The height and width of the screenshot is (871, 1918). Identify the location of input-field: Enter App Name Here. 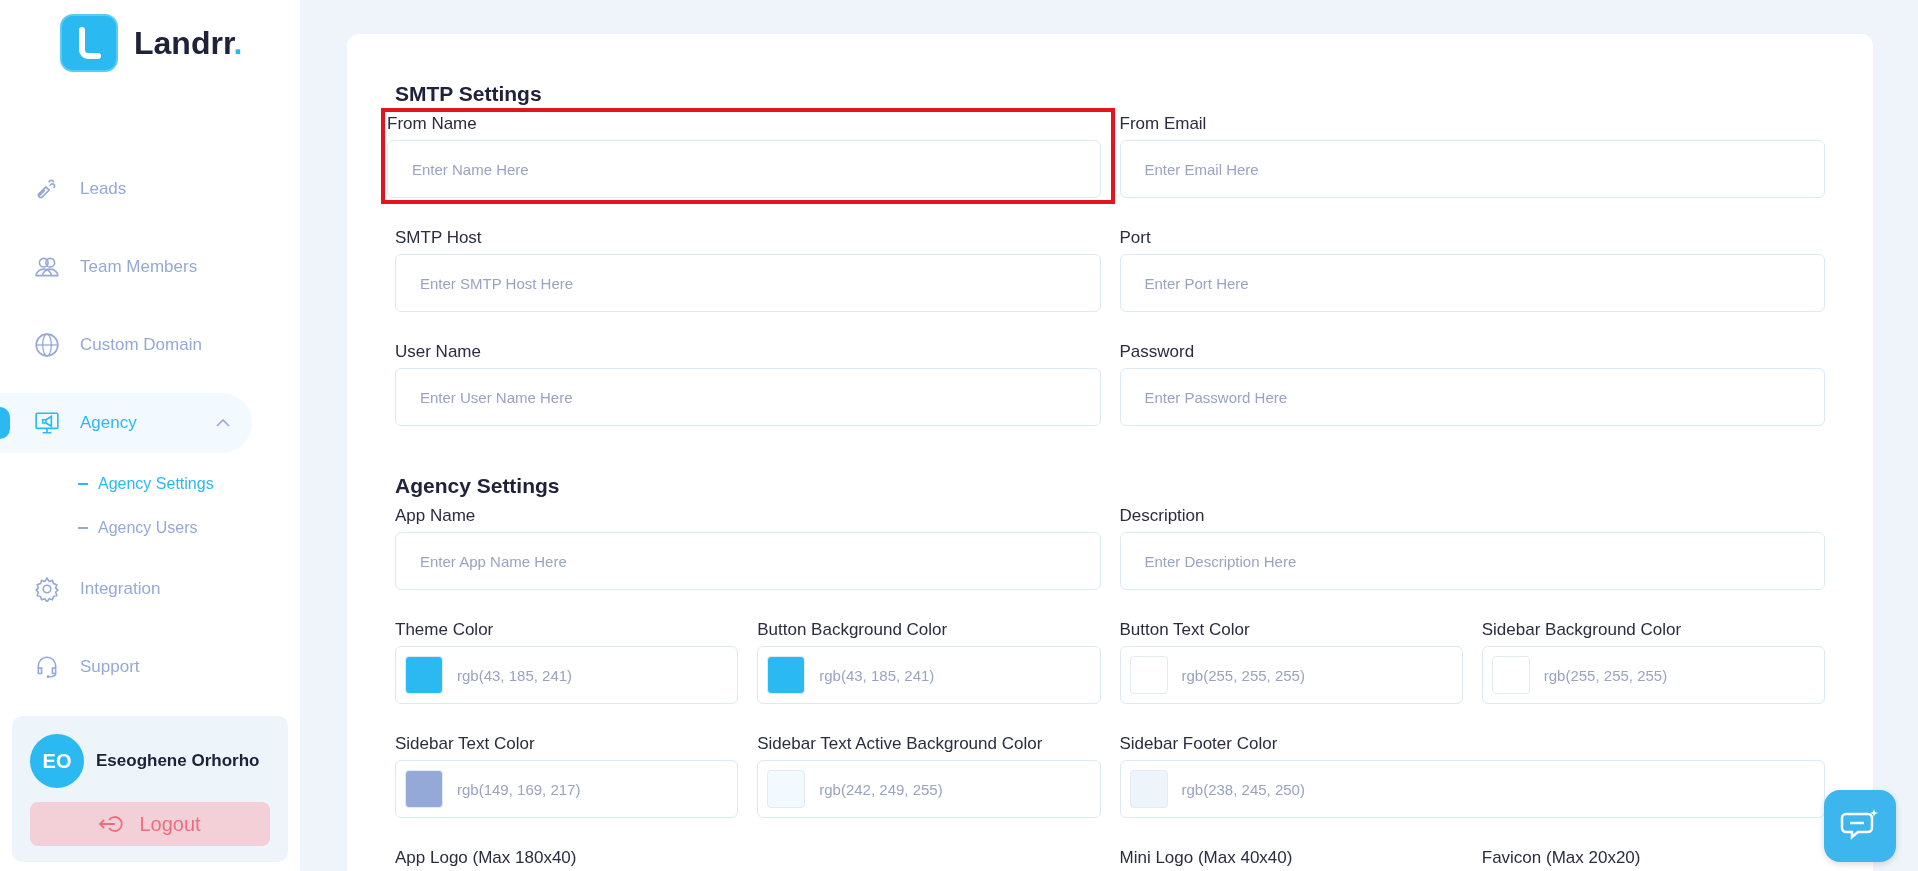
(748, 561).